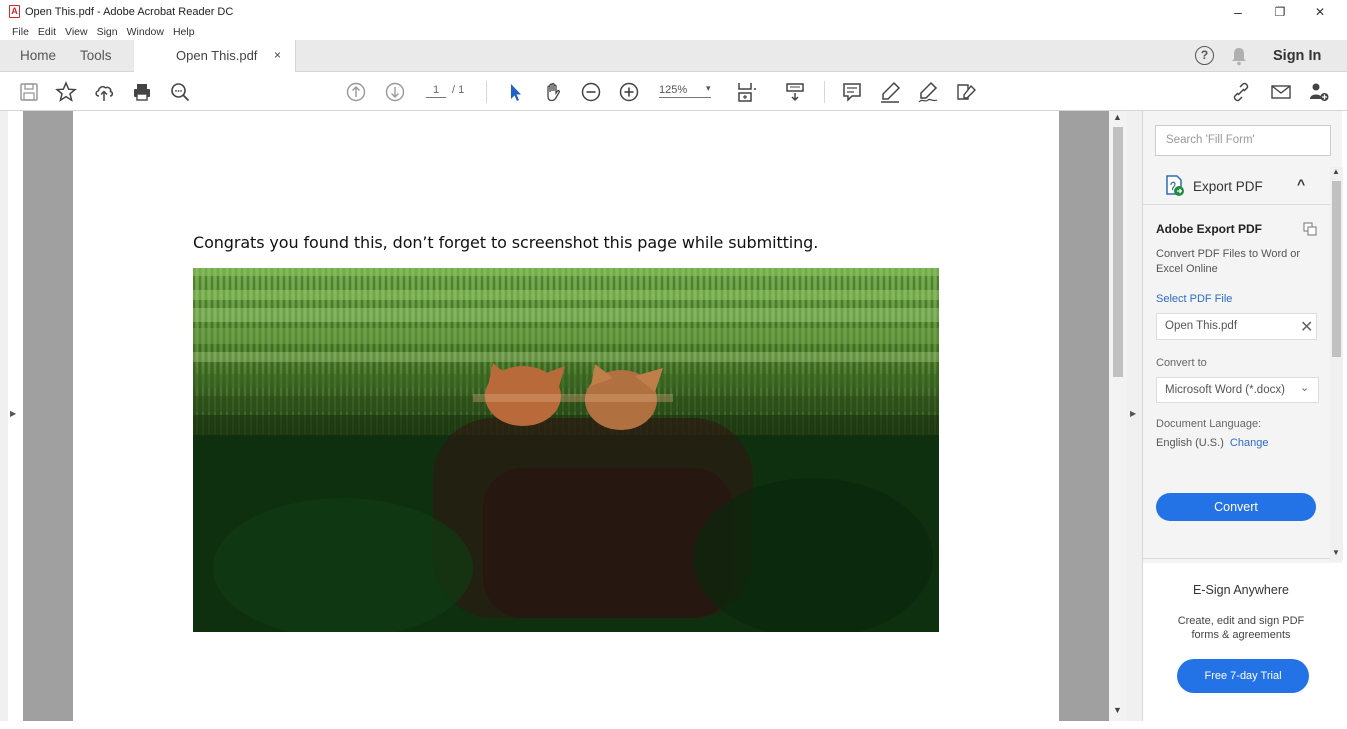  What do you see at coordinates (1249, 443) in the screenshot?
I see `change-language-link: Change` at bounding box center [1249, 443].